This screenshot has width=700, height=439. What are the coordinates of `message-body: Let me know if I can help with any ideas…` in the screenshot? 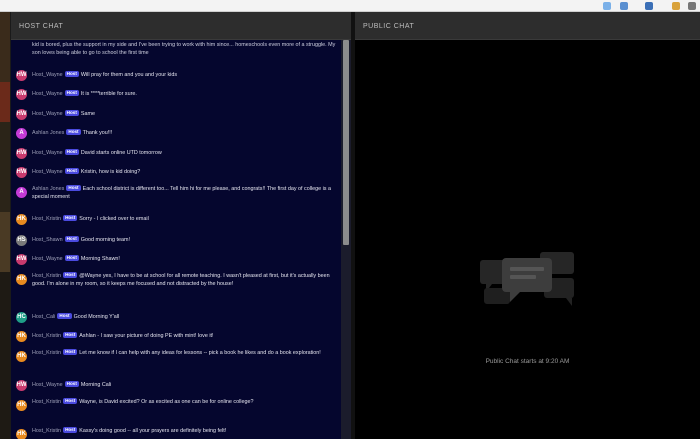 It's located at (200, 353).